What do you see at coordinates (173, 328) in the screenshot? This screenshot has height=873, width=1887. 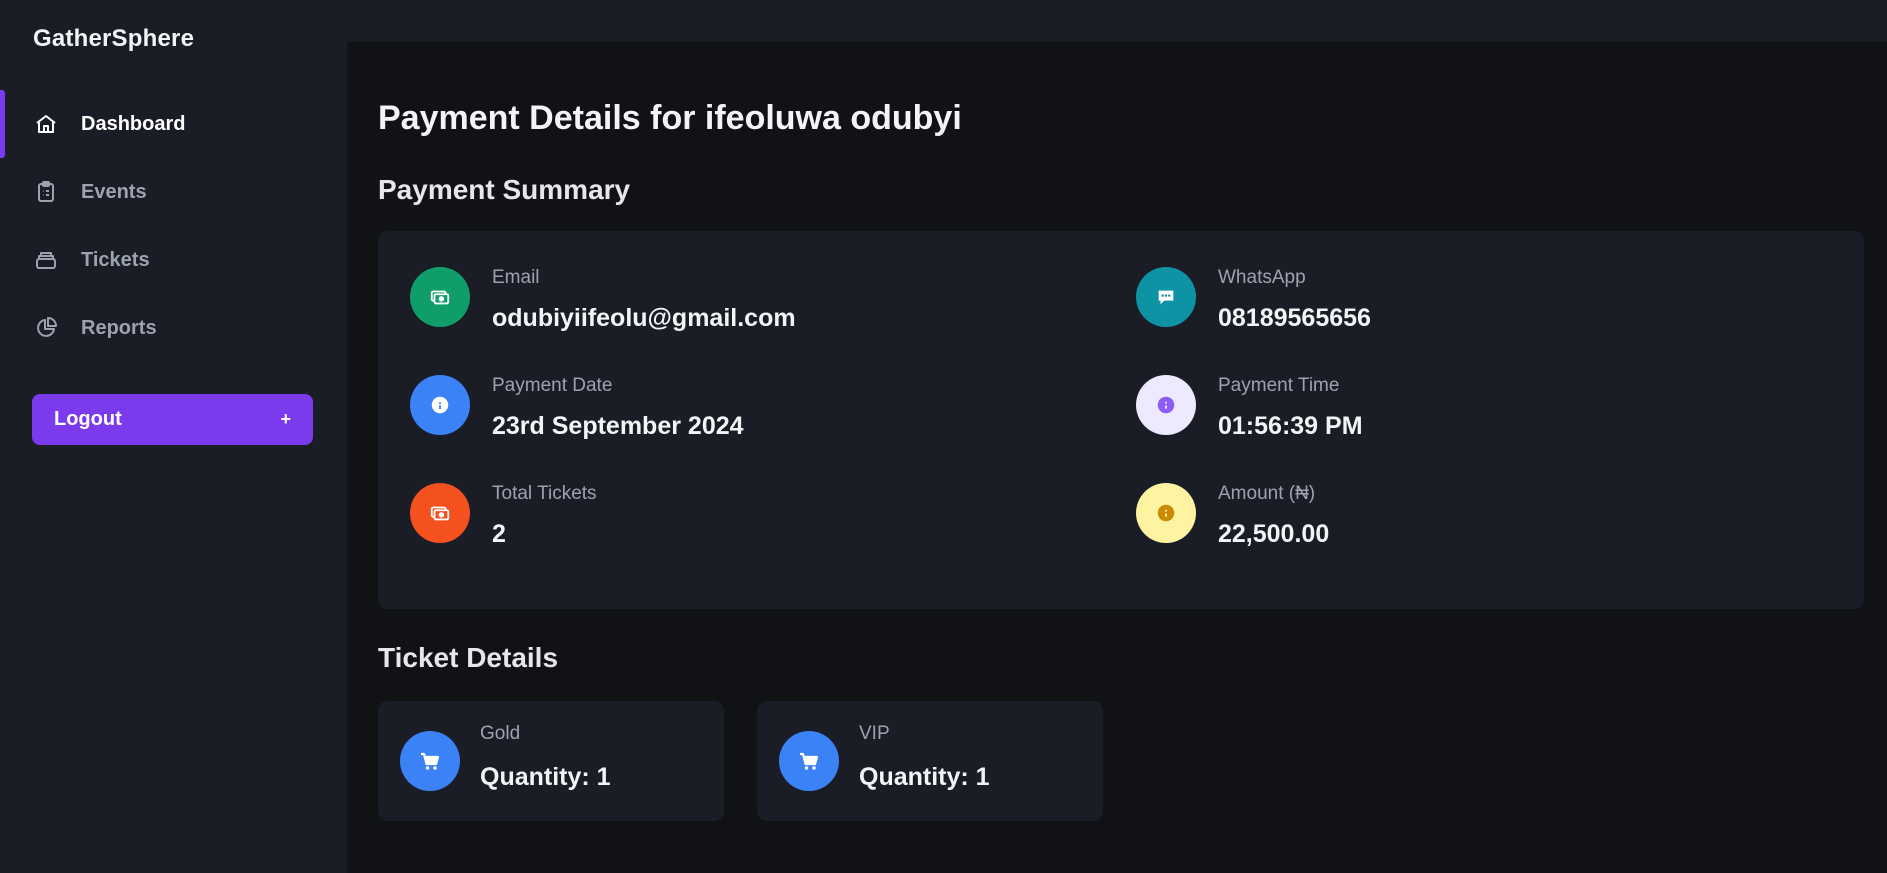 I see `sidebar-item-reports: Reports` at bounding box center [173, 328].